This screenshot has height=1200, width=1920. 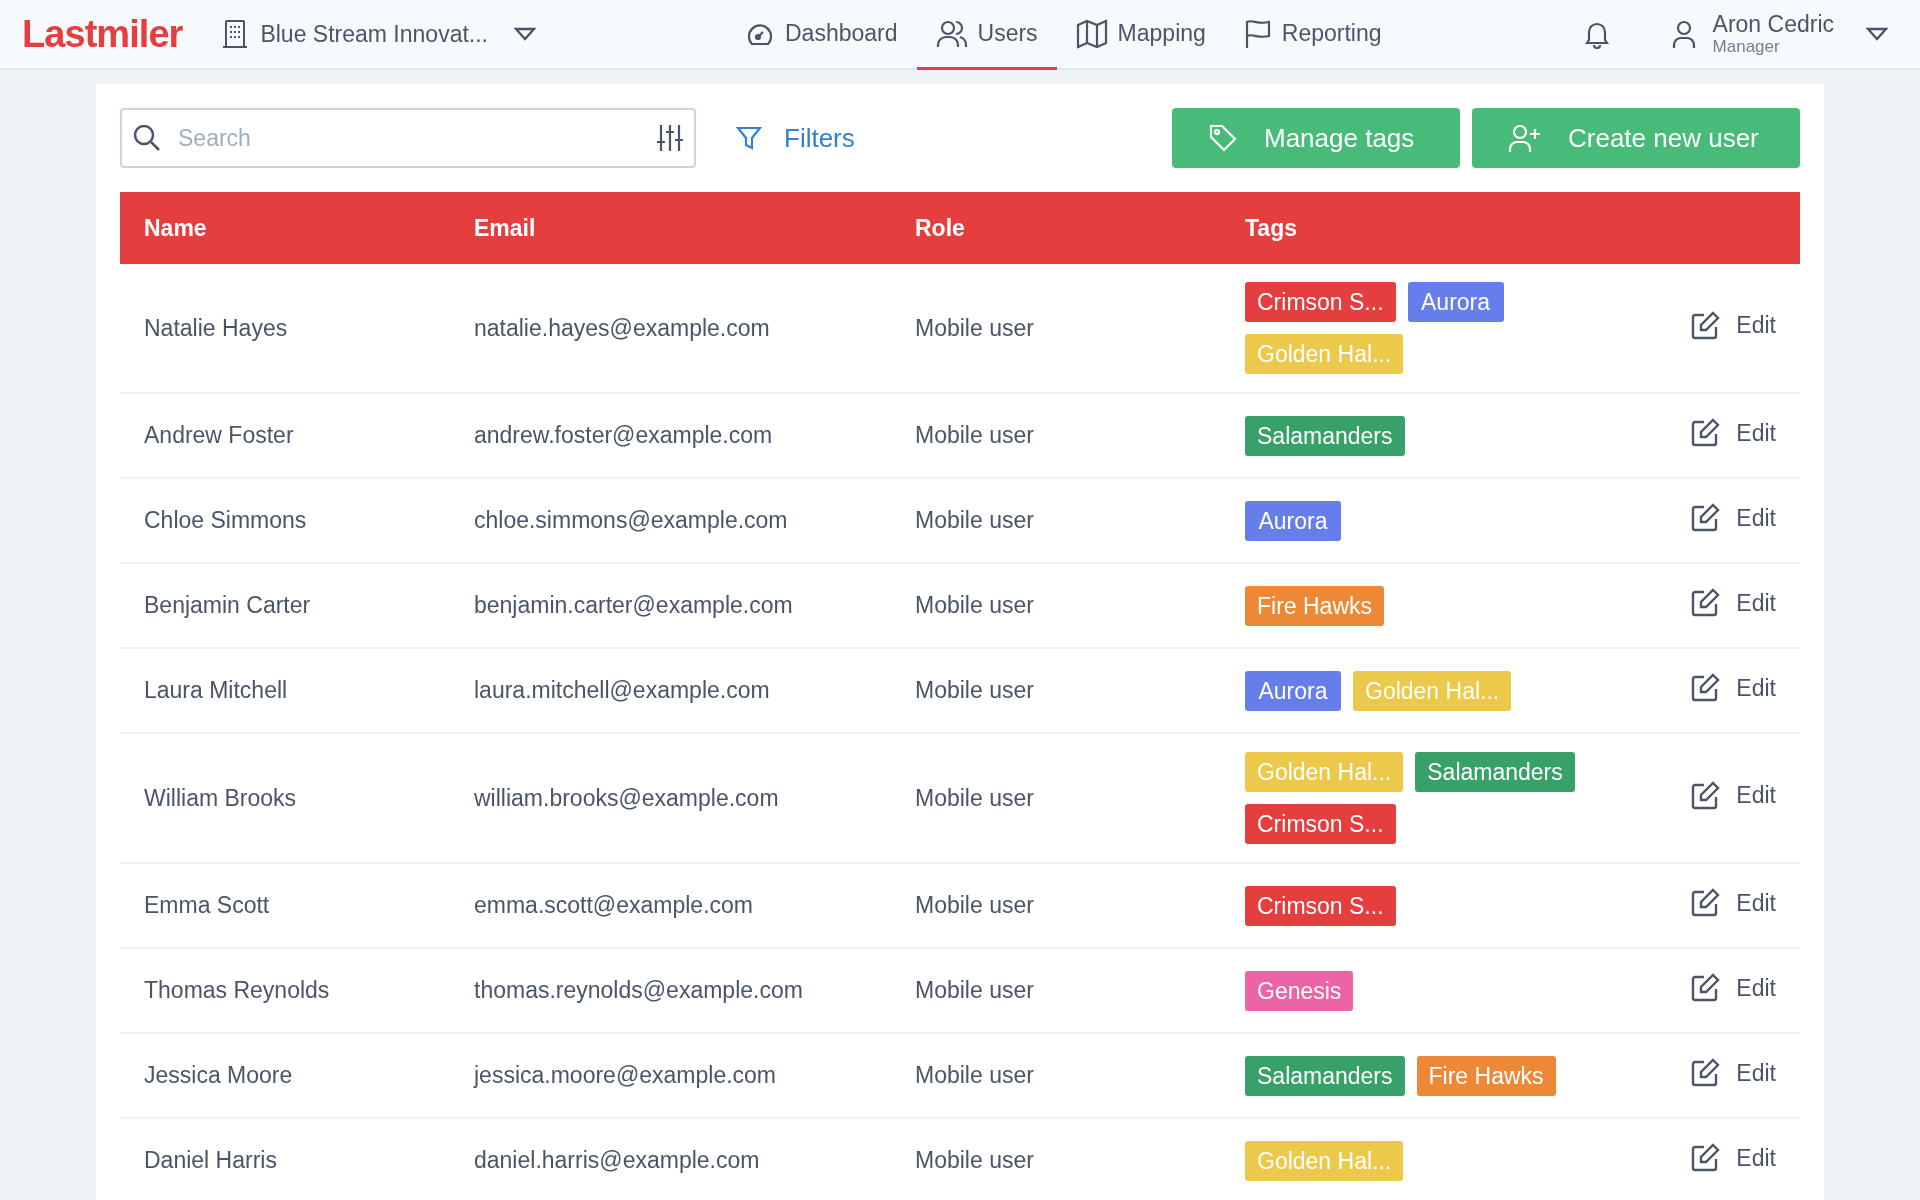 I want to click on users-icon, so click(x=951, y=33).